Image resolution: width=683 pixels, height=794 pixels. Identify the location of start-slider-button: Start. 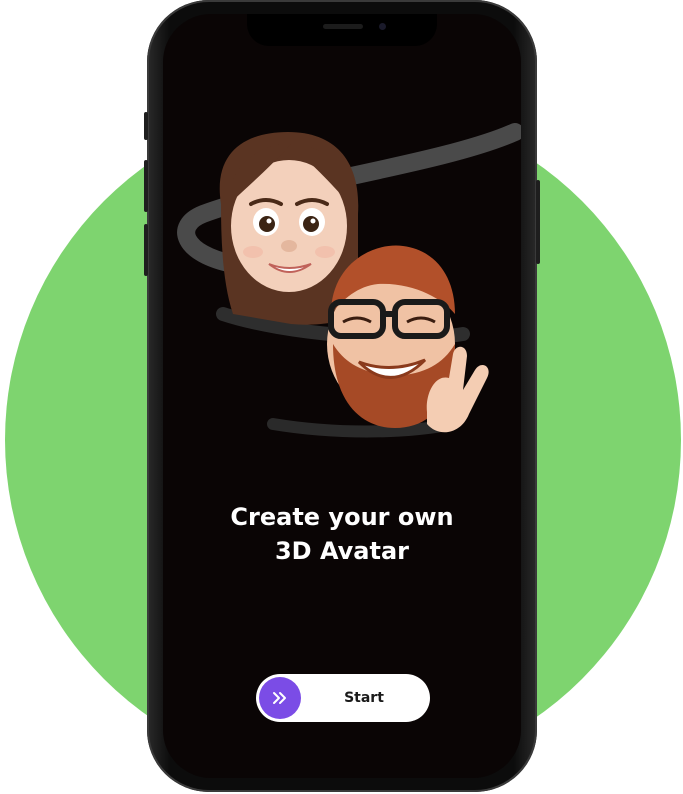
(343, 698).